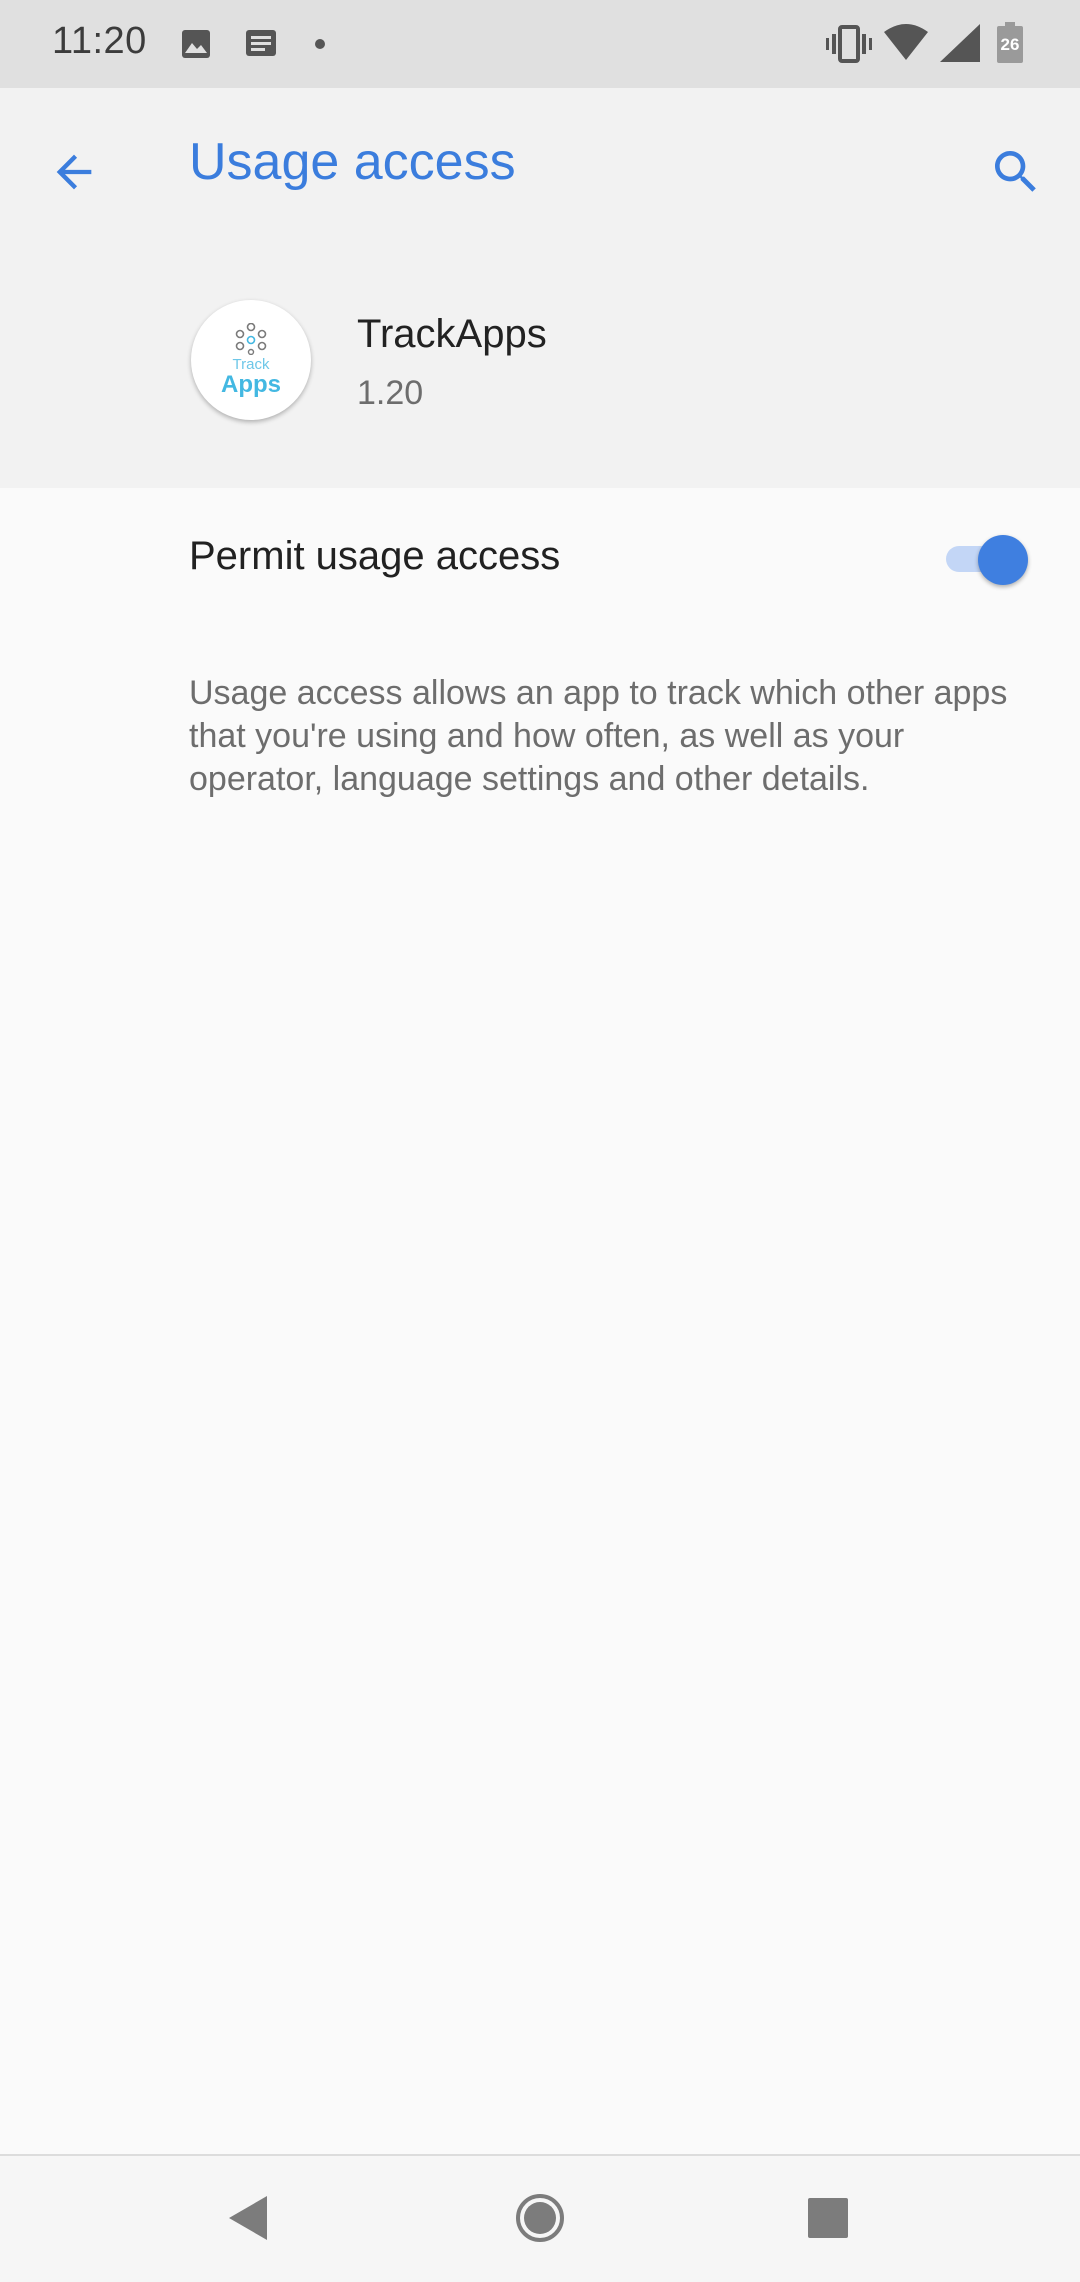 The image size is (1080, 2282). I want to click on permit-usage-access-row: Permit usage access, so click(540, 558).